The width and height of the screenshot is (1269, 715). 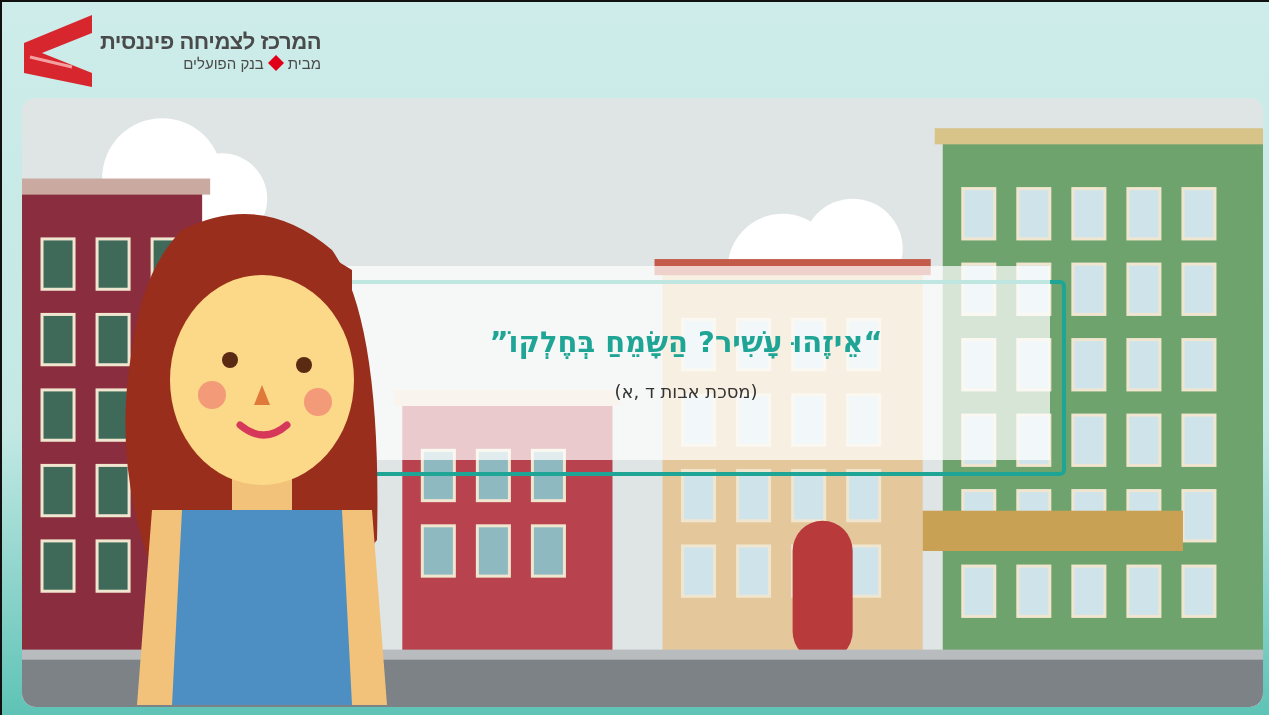 What do you see at coordinates (275, 63) in the screenshot?
I see `diamond-icon` at bounding box center [275, 63].